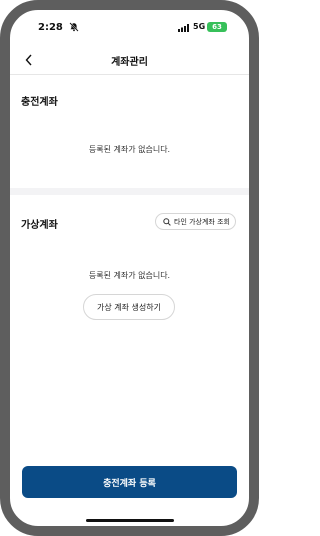 The width and height of the screenshot is (320, 536). What do you see at coordinates (129, 307) in the screenshot?
I see `create-virtual-account-button: 가상 계좌 생성하기` at bounding box center [129, 307].